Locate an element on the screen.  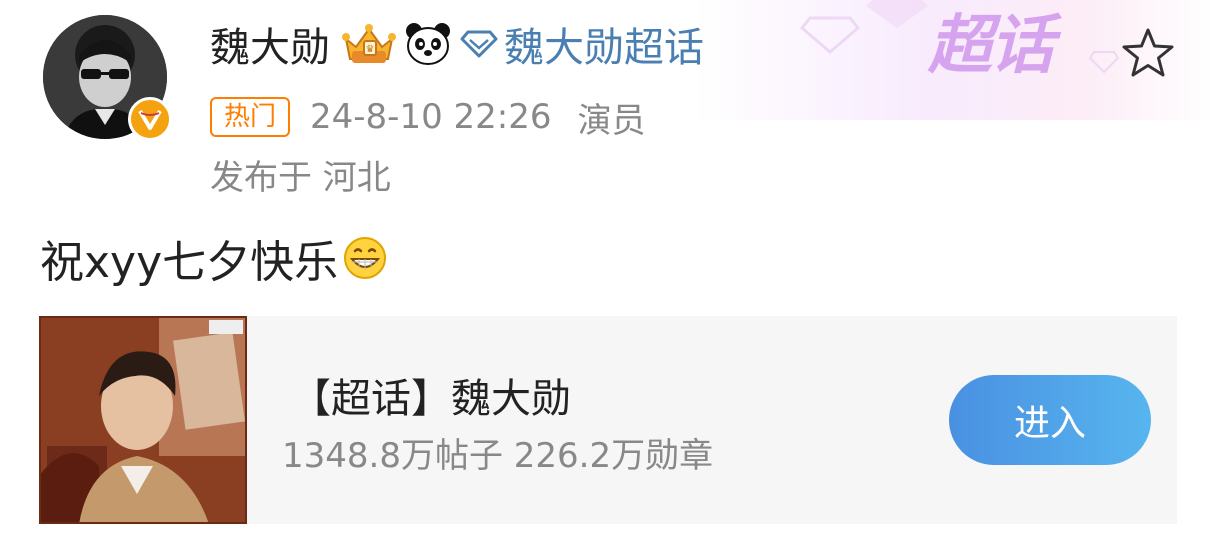
post-location: 发布于 河北 is located at coordinates (300, 178).